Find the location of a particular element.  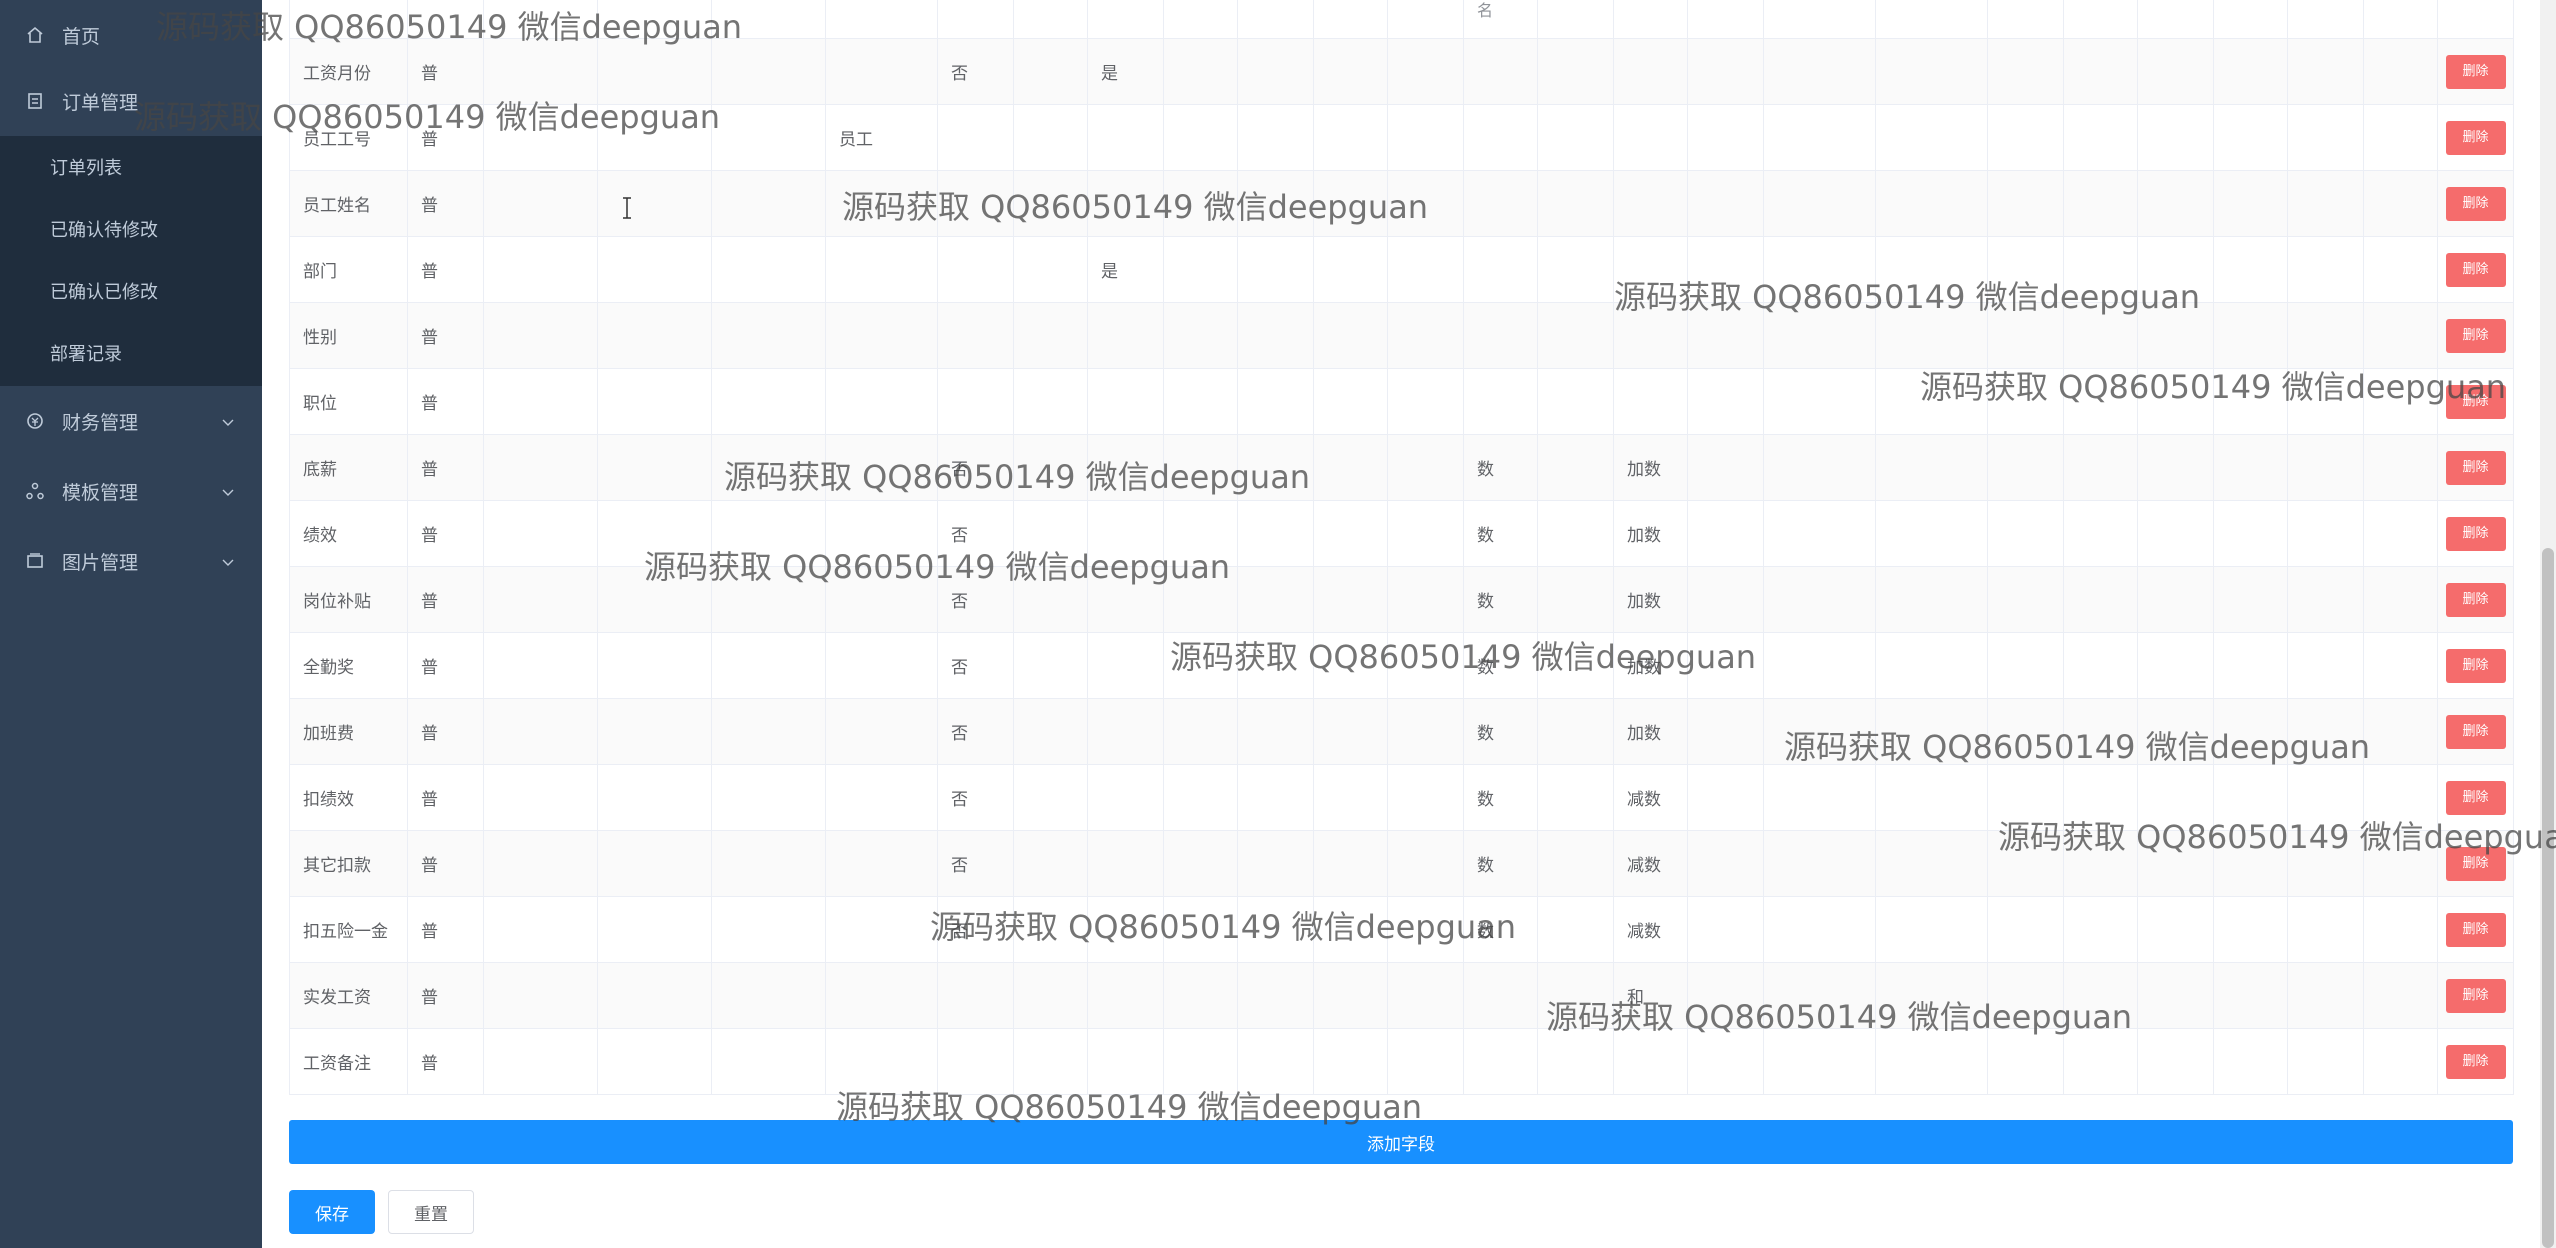

sidebar-item-label: 模板管理 is located at coordinates (100, 492).